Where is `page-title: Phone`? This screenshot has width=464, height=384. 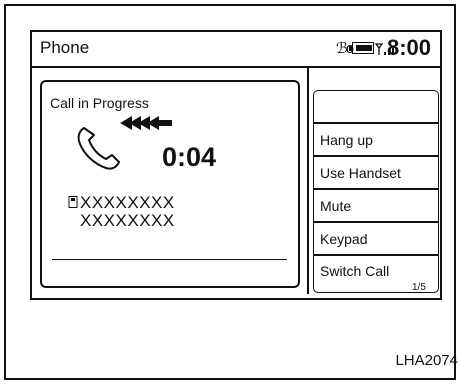
page-title: Phone is located at coordinates (65, 47).